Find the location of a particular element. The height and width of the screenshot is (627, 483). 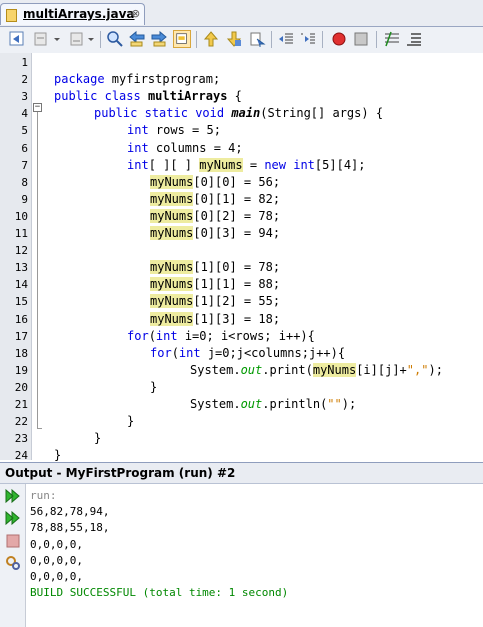

code-token: "" is located at coordinates (334, 404).